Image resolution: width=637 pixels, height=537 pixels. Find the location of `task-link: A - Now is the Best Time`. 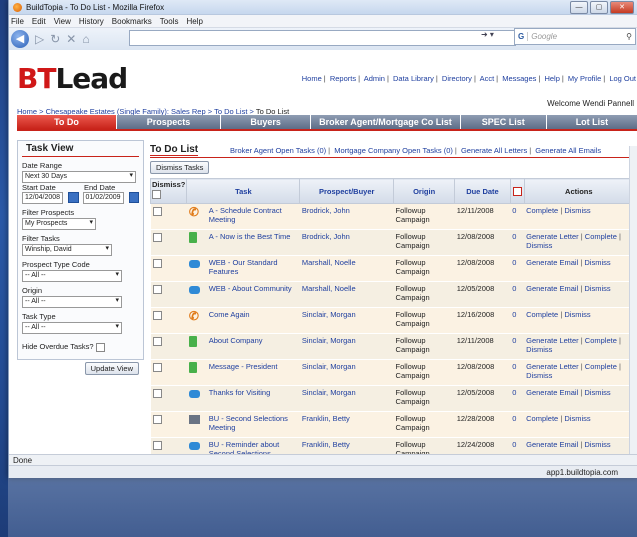

task-link: A - Now is the Best Time is located at coordinates (253, 242).